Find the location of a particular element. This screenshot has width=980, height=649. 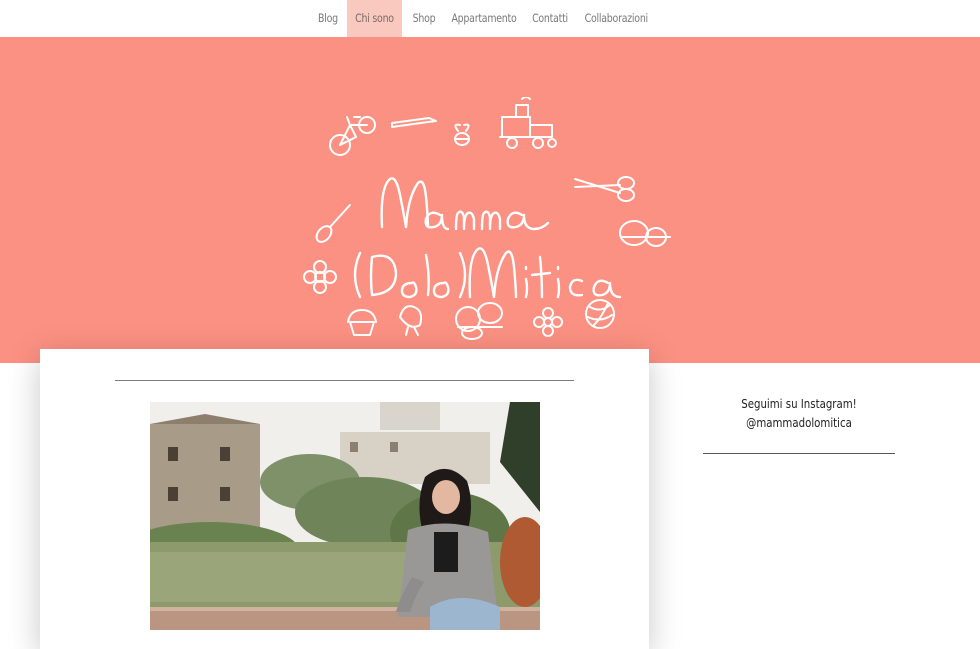

instagram-handle: @mammadolomitica is located at coordinates (799, 423).